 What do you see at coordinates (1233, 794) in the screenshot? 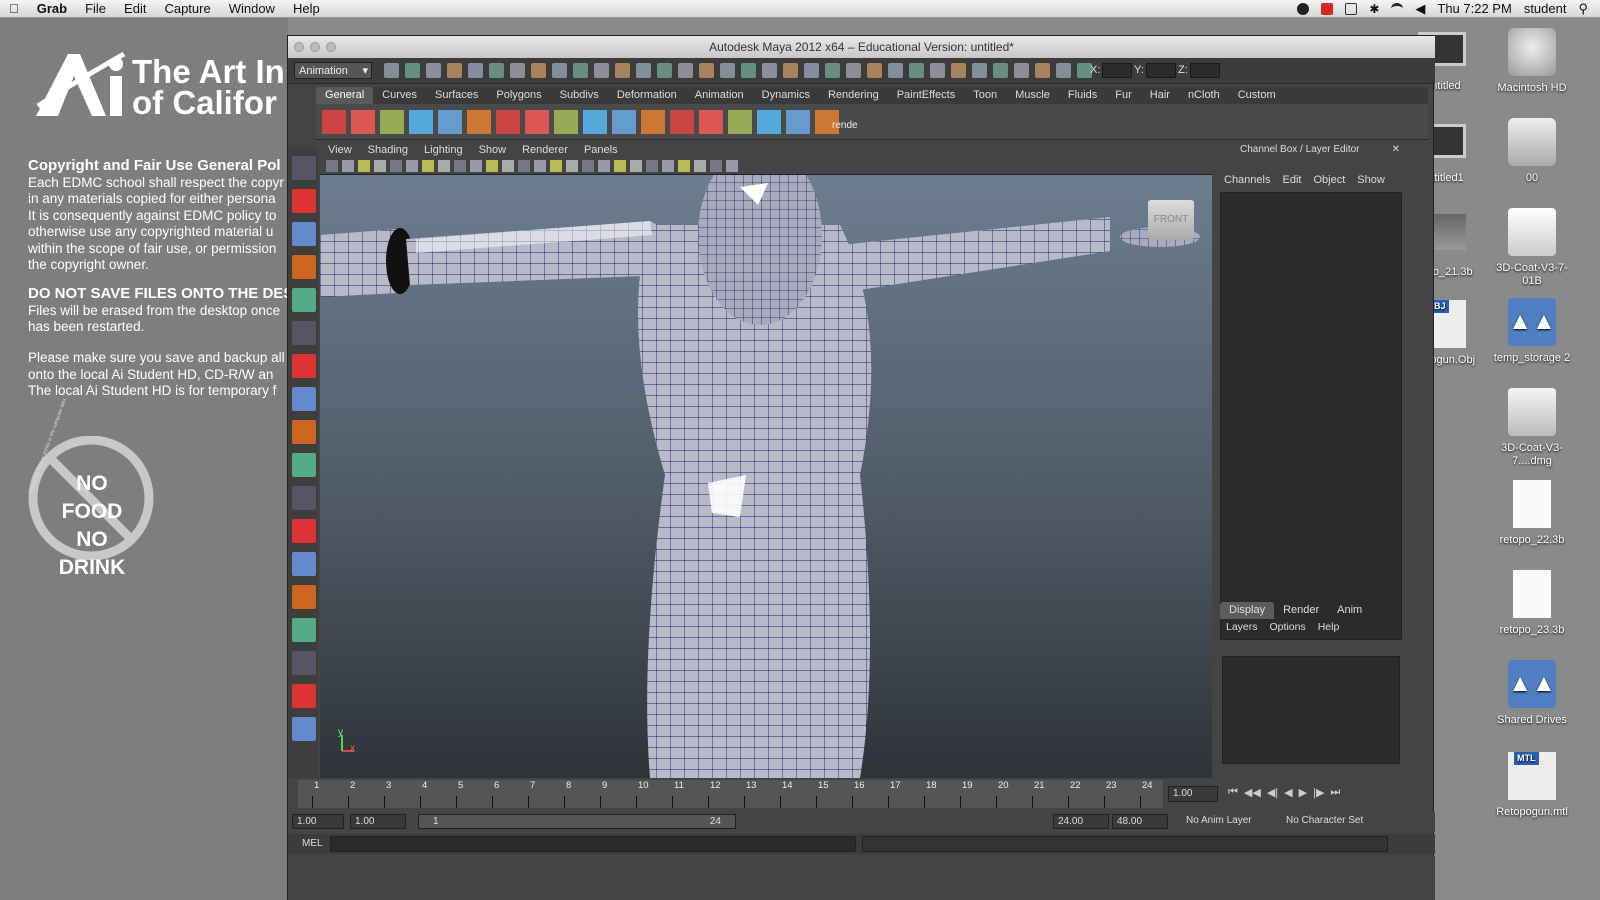
I see `go-to-start-icon: ⏮` at bounding box center [1233, 794].